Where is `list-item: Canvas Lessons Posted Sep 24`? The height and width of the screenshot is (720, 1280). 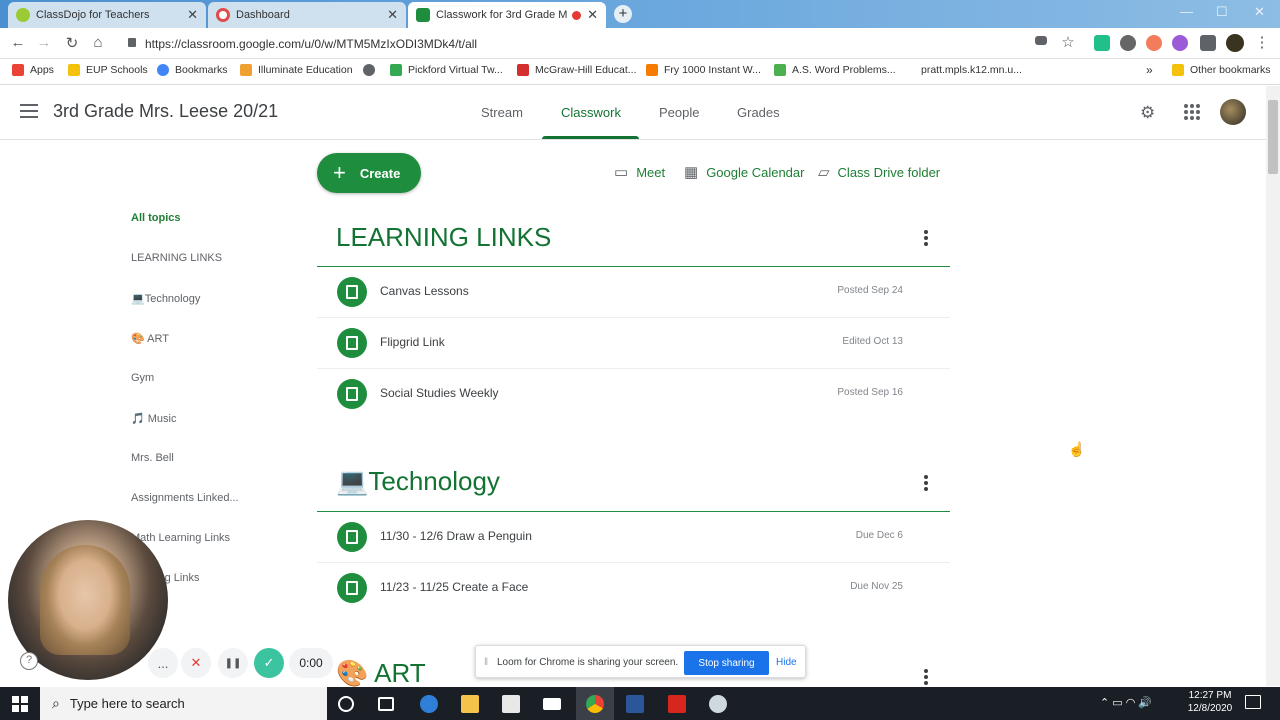
list-item: Canvas Lessons Posted Sep 24 is located at coordinates (633, 292).